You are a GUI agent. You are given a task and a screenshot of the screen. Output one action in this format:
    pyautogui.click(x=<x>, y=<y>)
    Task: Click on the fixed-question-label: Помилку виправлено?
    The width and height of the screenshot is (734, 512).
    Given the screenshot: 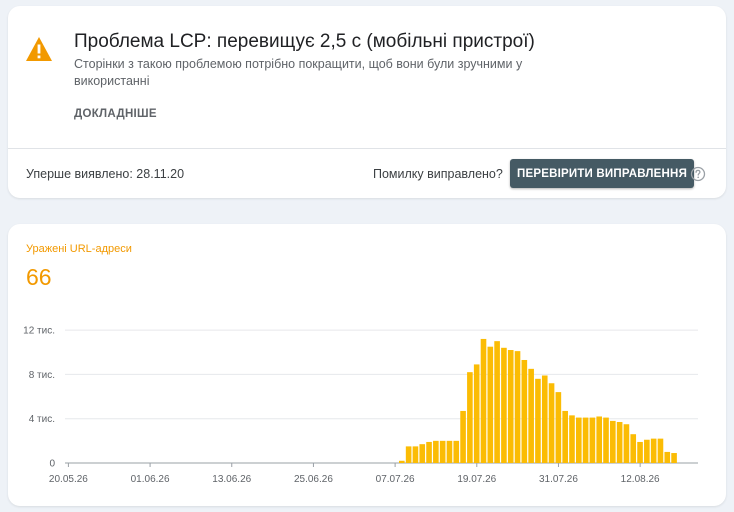 What is the action you would take?
    pyautogui.click(x=438, y=174)
    